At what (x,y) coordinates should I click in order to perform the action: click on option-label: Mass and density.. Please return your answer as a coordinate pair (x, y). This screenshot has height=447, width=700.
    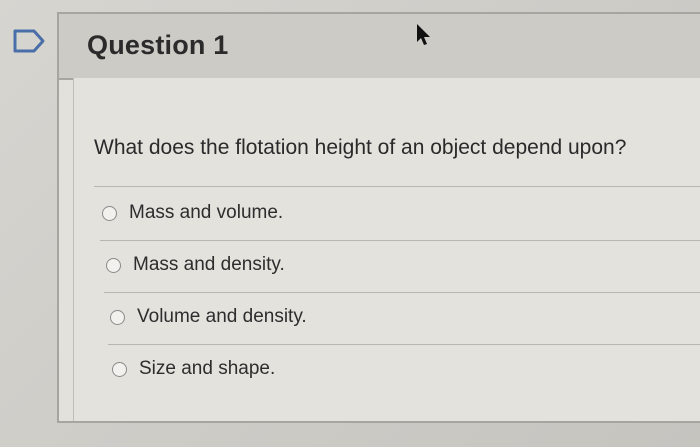
    Looking at the image, I should click on (209, 264).